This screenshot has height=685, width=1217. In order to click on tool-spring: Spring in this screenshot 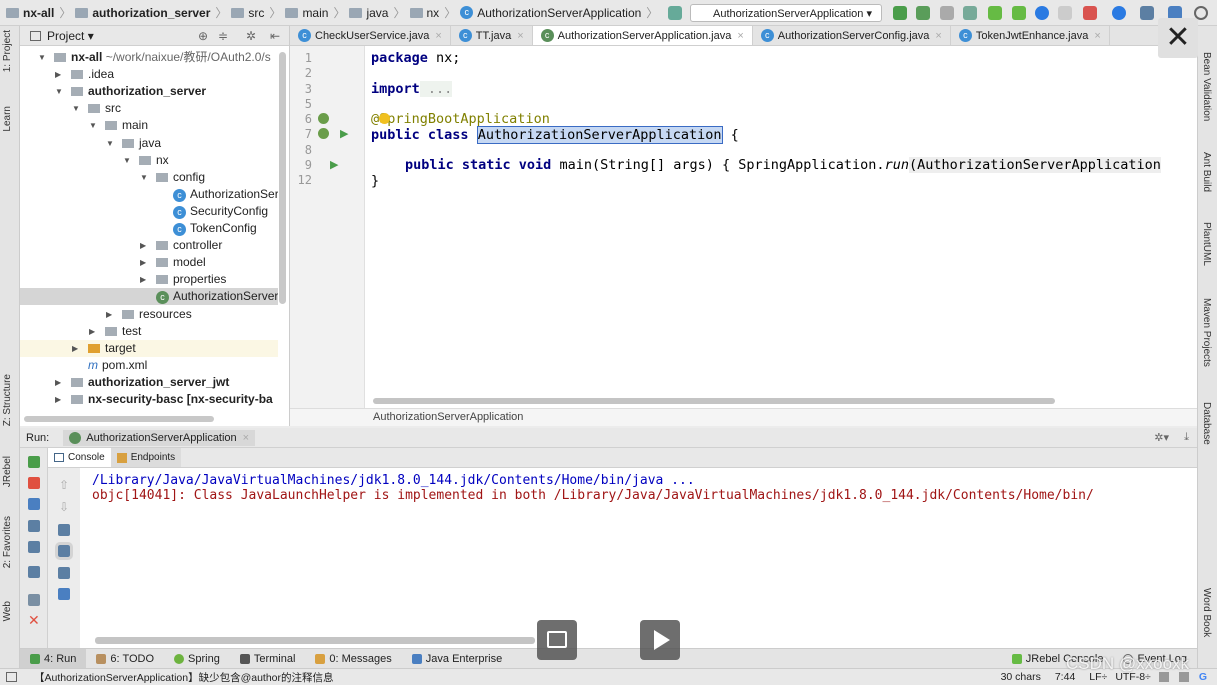, I will do `click(197, 659)`.